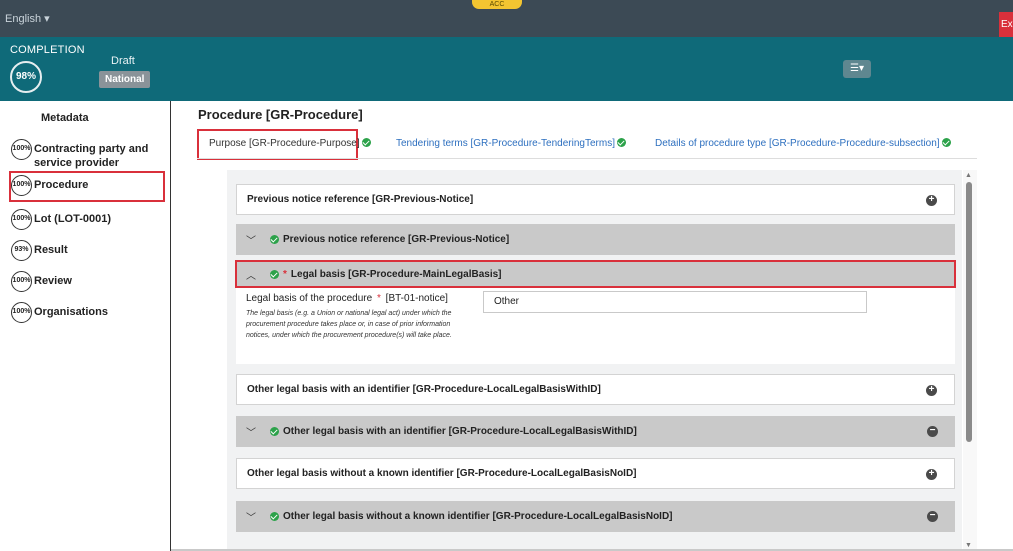  Describe the element at coordinates (284, 143) in the screenshot. I see `tab-label: Purpose [GR-Procedure-Purpose]` at that location.